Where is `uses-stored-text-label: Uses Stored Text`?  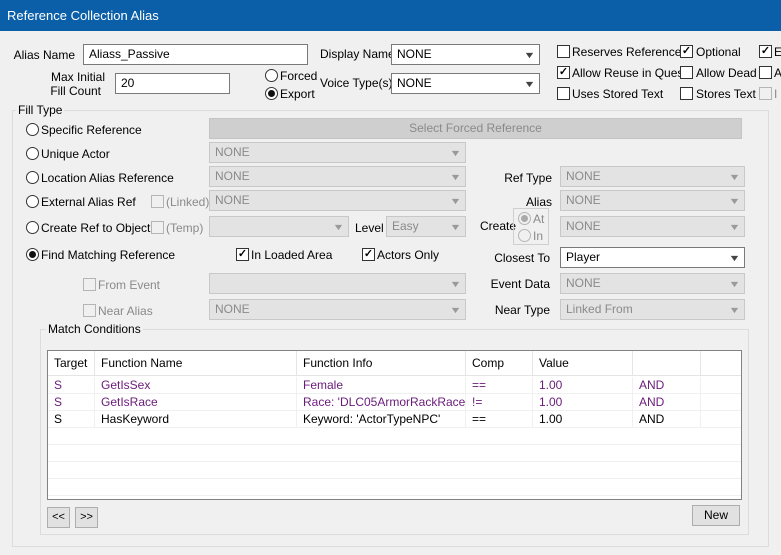
uses-stored-text-label: Uses Stored Text is located at coordinates (618, 94).